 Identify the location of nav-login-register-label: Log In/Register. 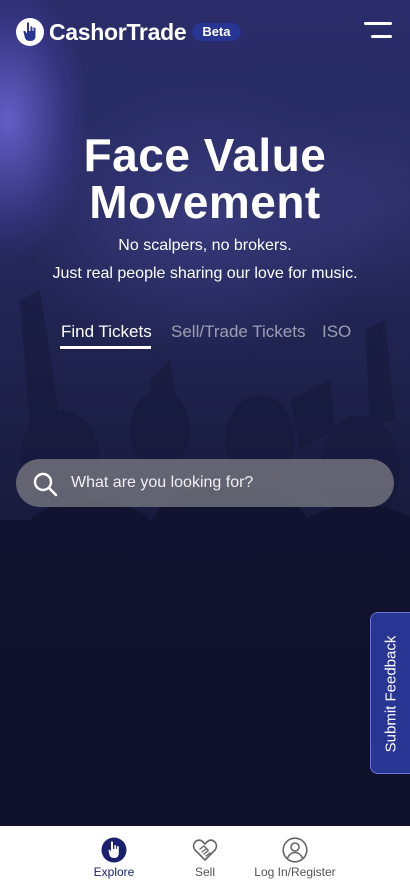
(295, 872).